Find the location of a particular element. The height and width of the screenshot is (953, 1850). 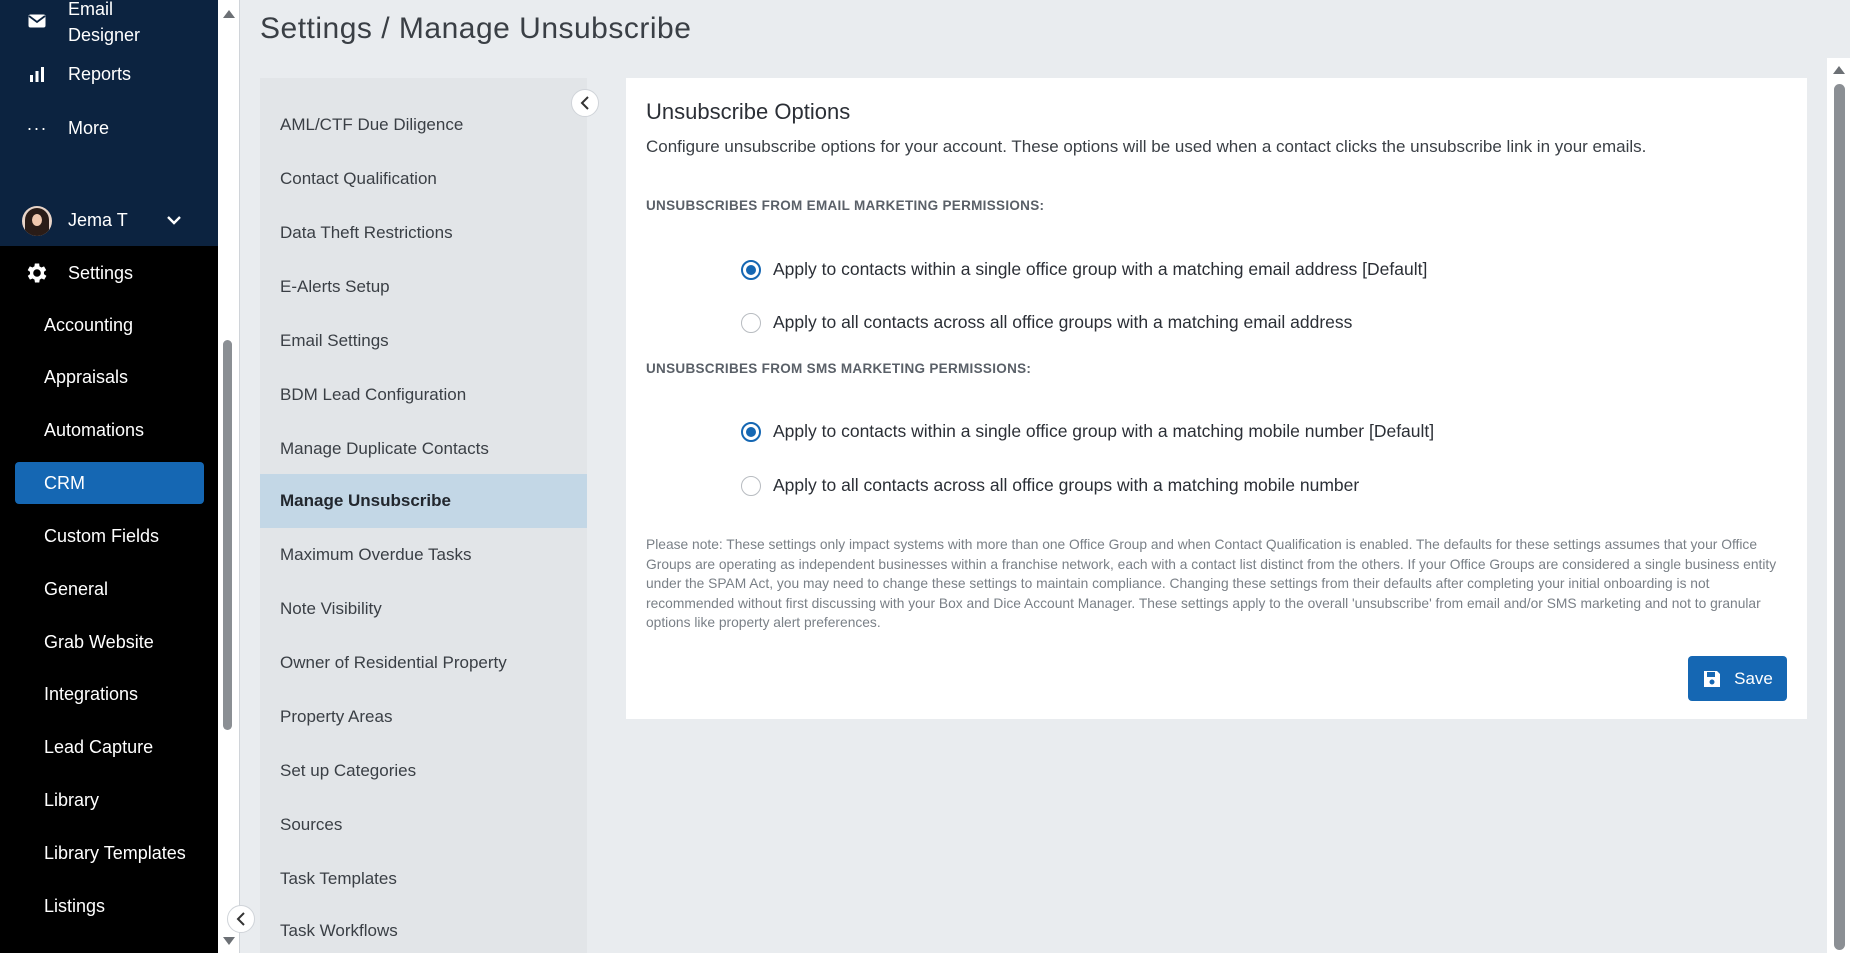

menu-item-label: Sources is located at coordinates (311, 824).